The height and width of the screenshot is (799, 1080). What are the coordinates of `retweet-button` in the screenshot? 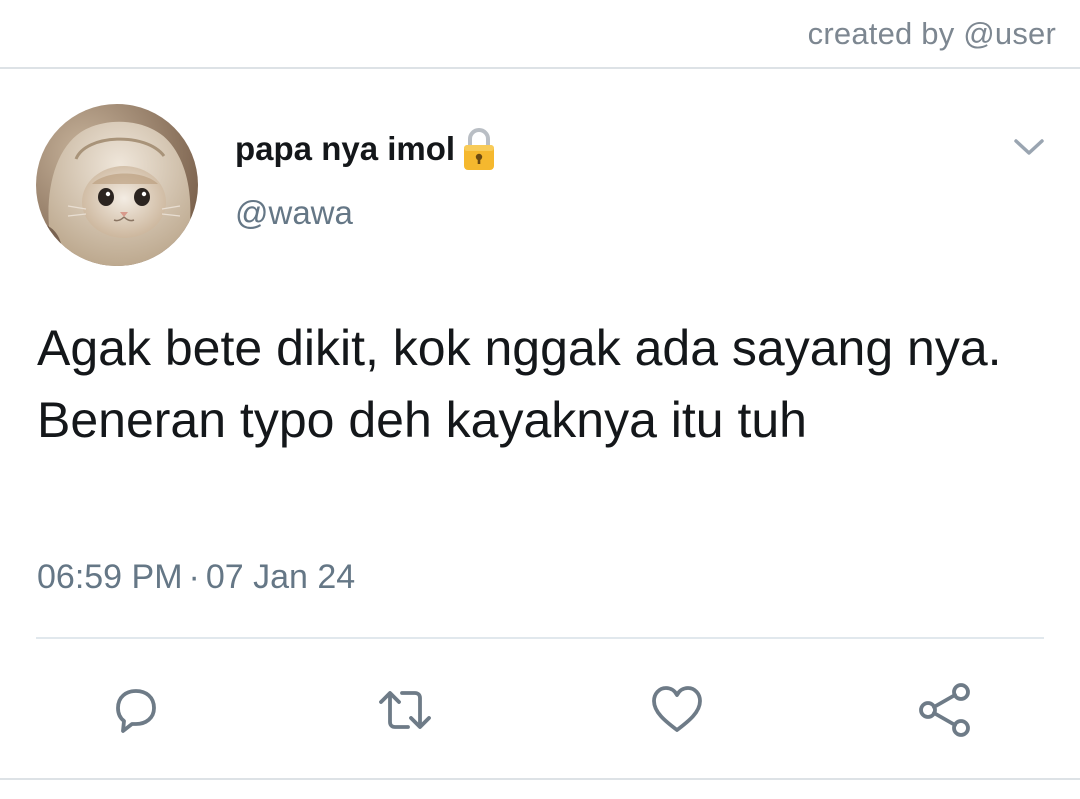 It's located at (405, 710).